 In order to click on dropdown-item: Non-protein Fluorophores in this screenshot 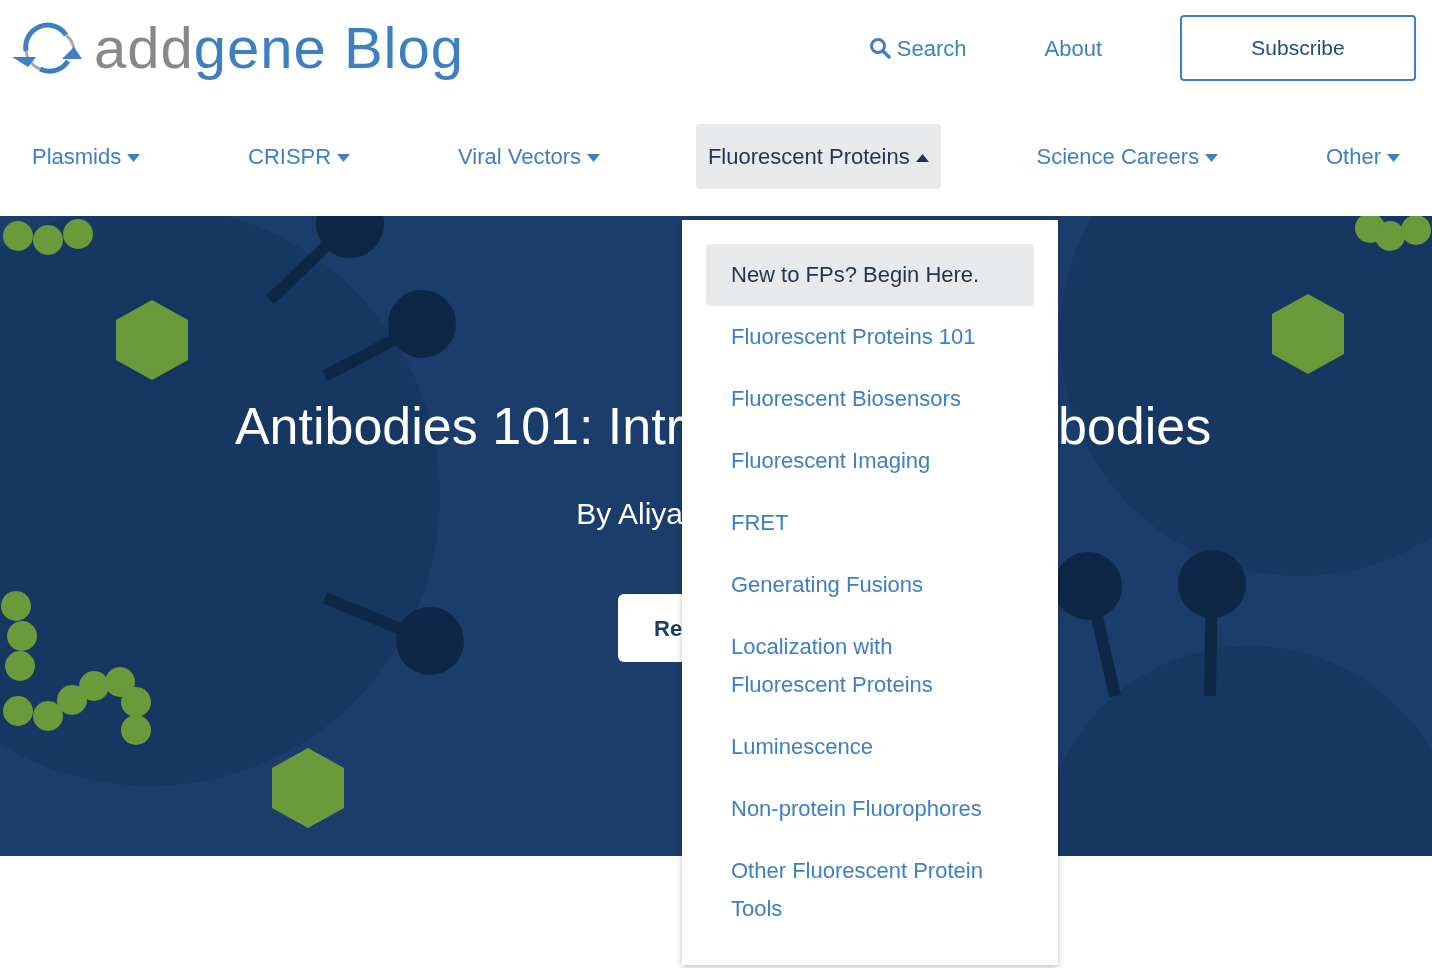, I will do `click(870, 809)`.